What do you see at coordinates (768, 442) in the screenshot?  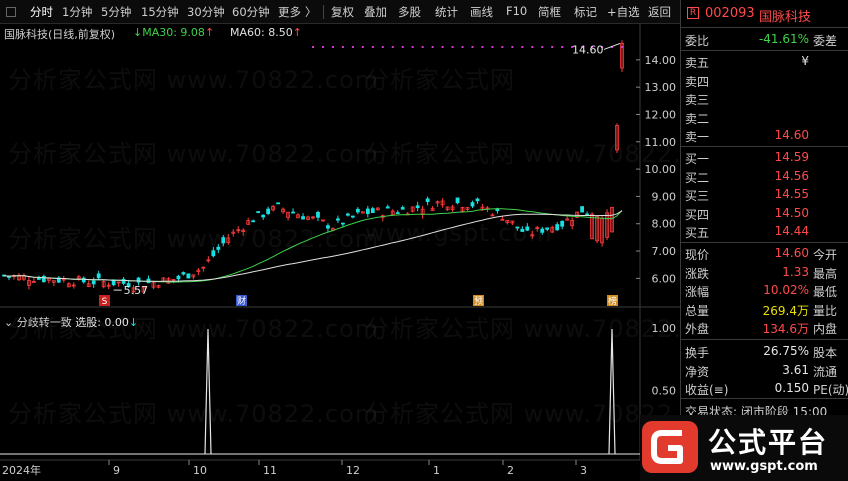 I see `brand-name: 公式平台` at bounding box center [768, 442].